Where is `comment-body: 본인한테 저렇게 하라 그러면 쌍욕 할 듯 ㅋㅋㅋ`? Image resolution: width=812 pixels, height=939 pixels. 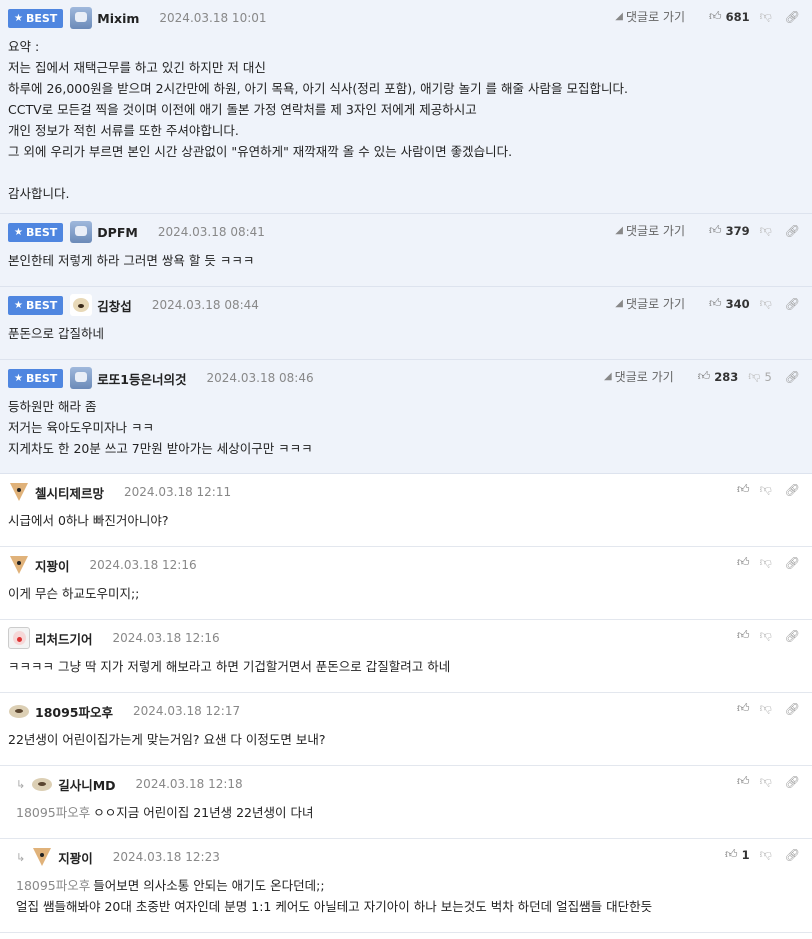
comment-body: 본인한테 저렇게 하라 그러면 쌍욕 할 듯 ㅋㅋㅋ is located at coordinates (410, 264).